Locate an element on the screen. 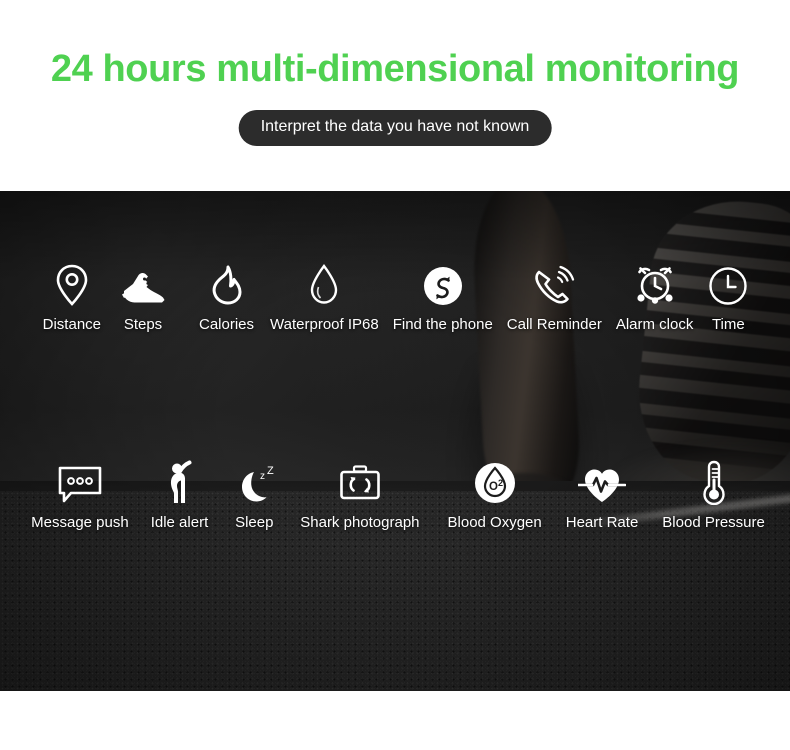 This screenshot has height=750, width=790. feature-label: Sleep is located at coordinates (254, 522).